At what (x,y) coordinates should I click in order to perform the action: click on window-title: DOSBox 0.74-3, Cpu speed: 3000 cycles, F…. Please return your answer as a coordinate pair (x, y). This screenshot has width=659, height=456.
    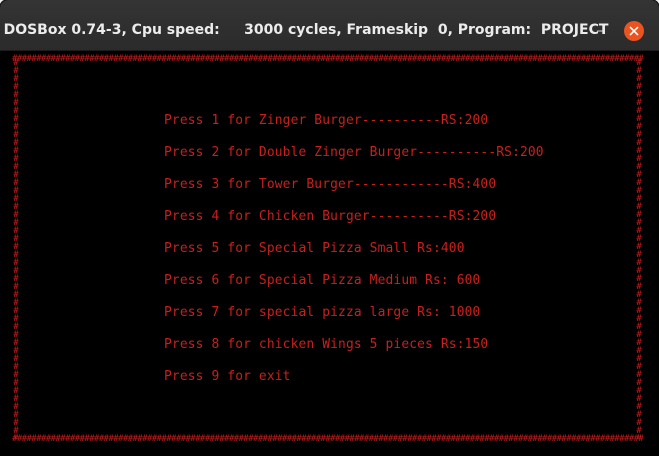
    Looking at the image, I should click on (306, 30).